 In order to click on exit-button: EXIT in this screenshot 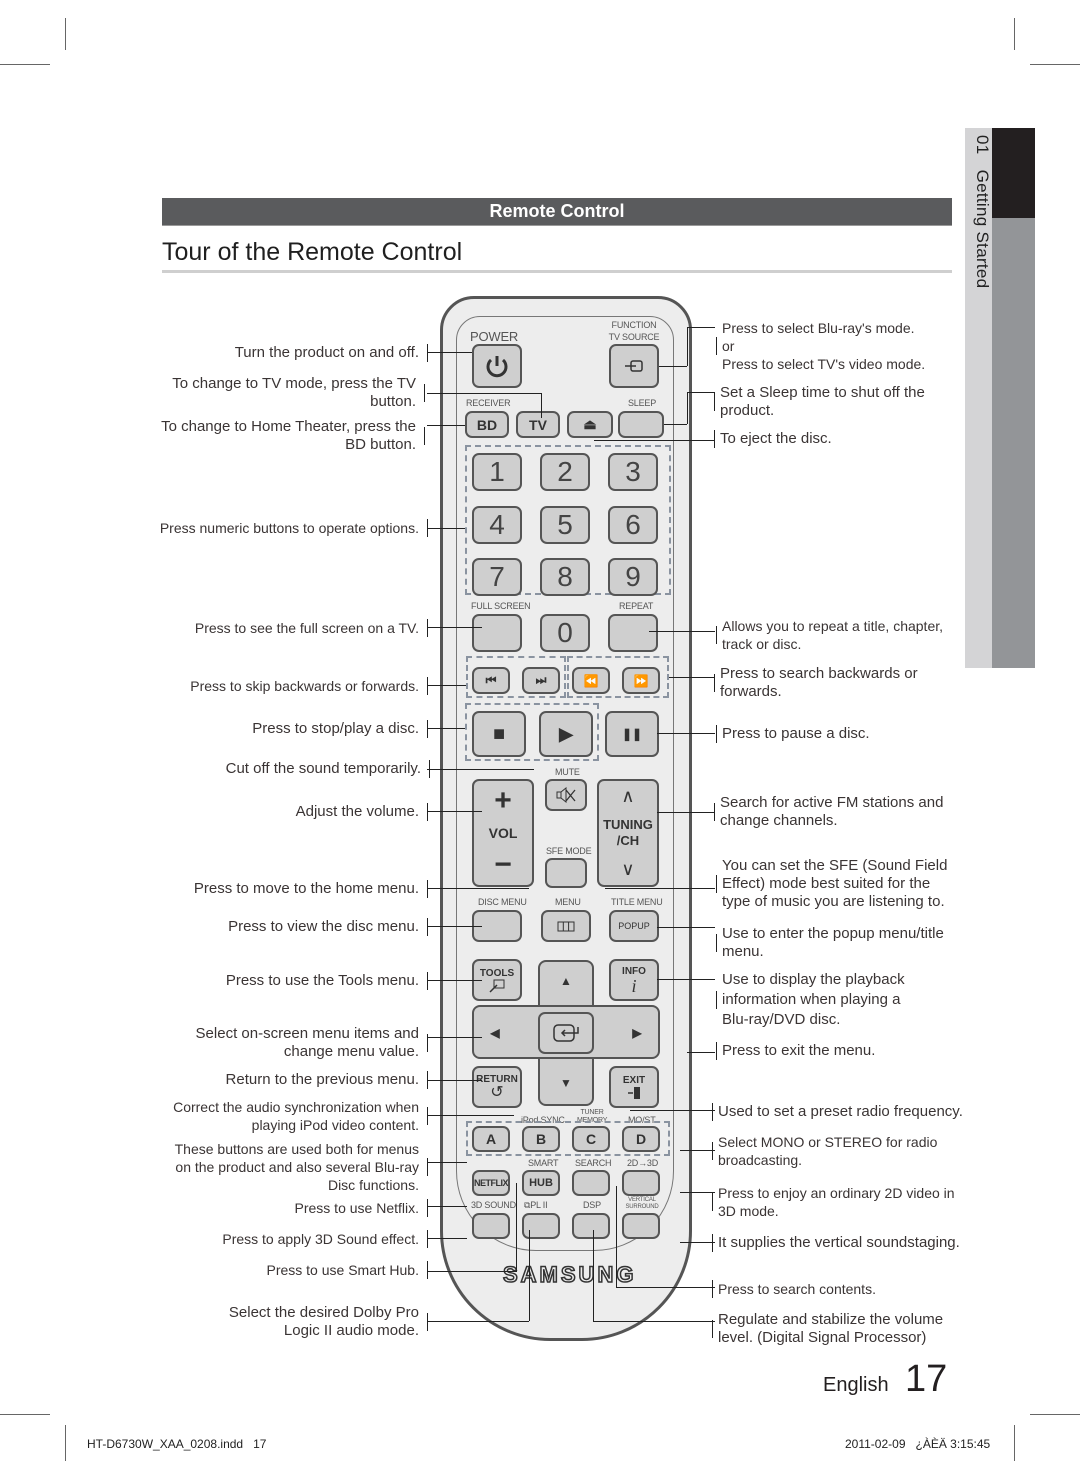, I will do `click(634, 1087)`.